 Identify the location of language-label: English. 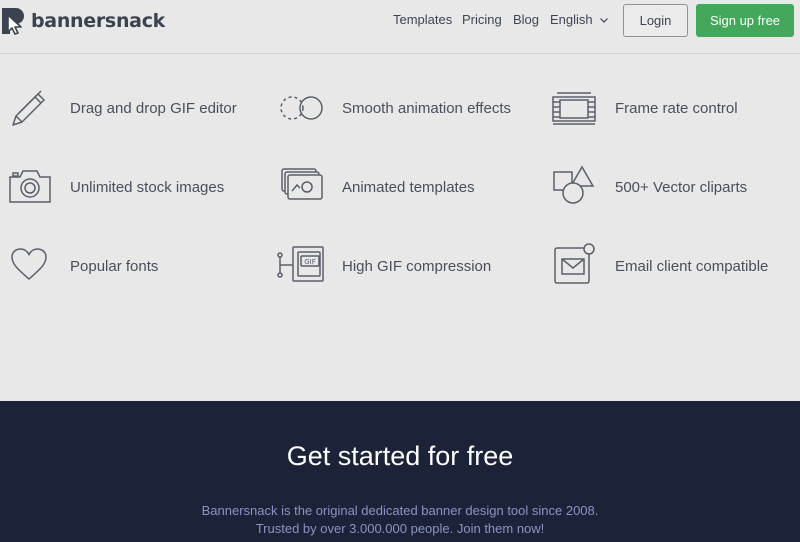
(571, 19).